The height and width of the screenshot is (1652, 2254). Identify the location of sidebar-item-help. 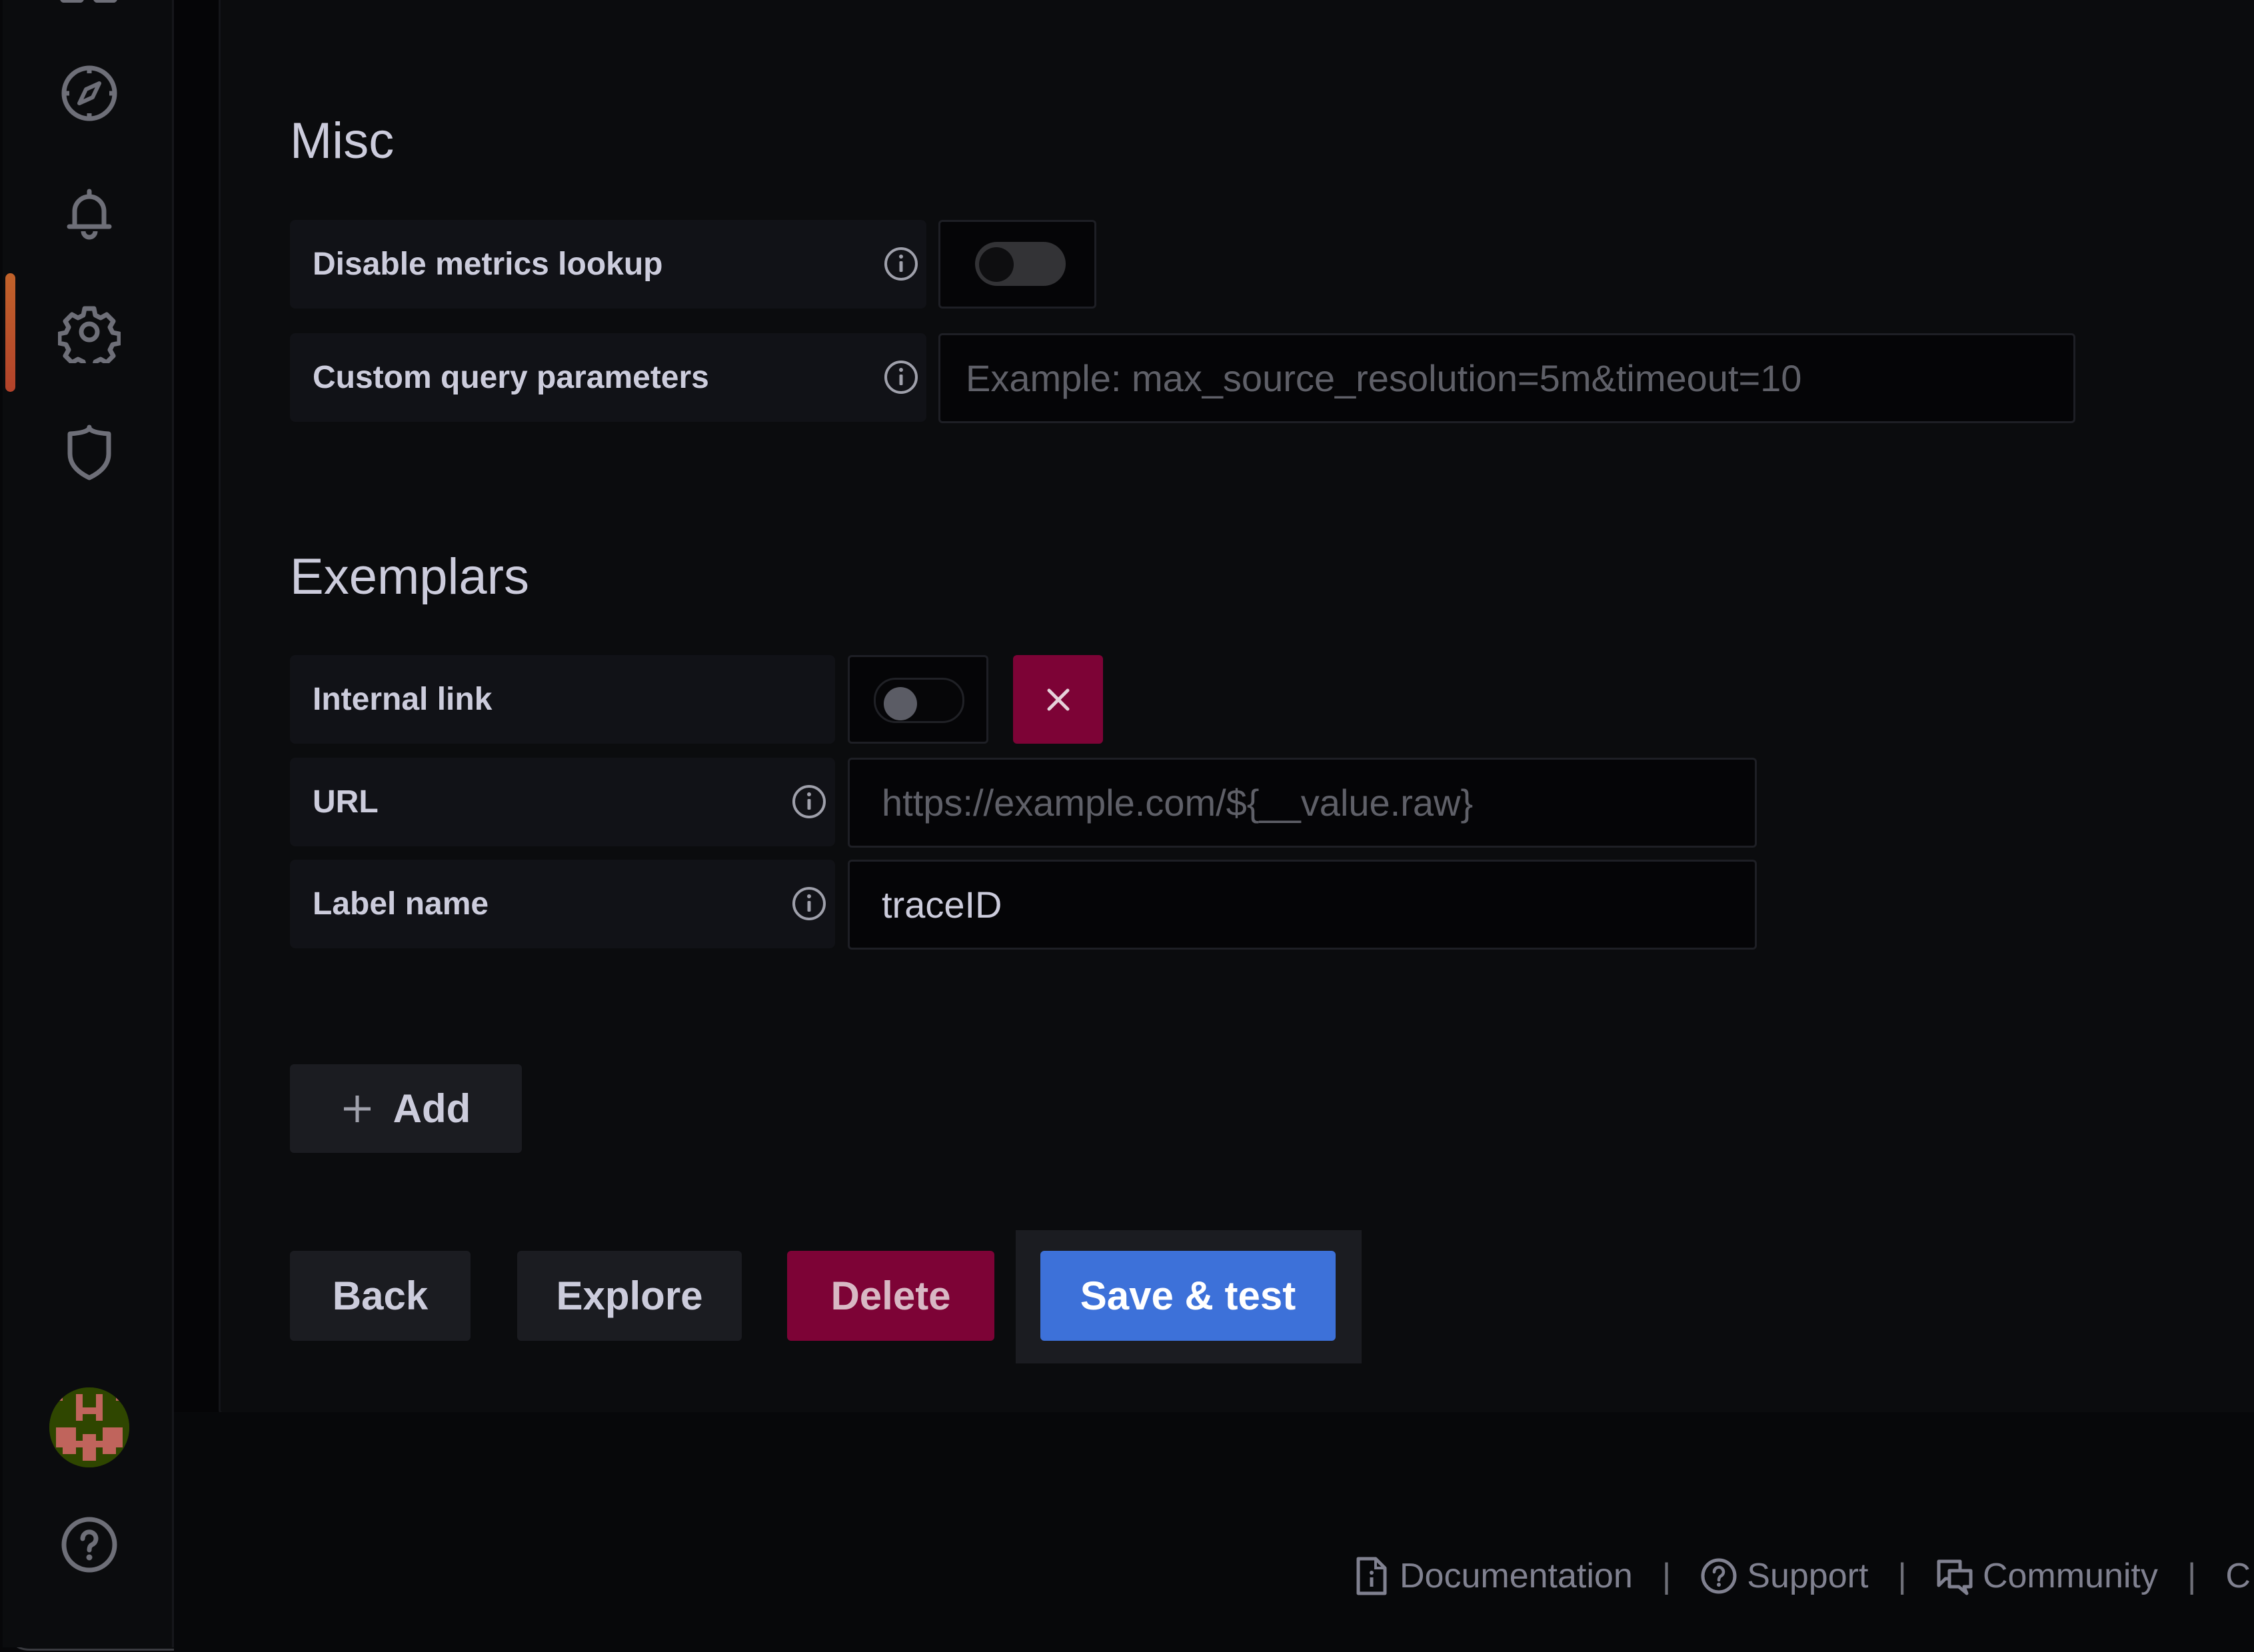
(89, 1544).